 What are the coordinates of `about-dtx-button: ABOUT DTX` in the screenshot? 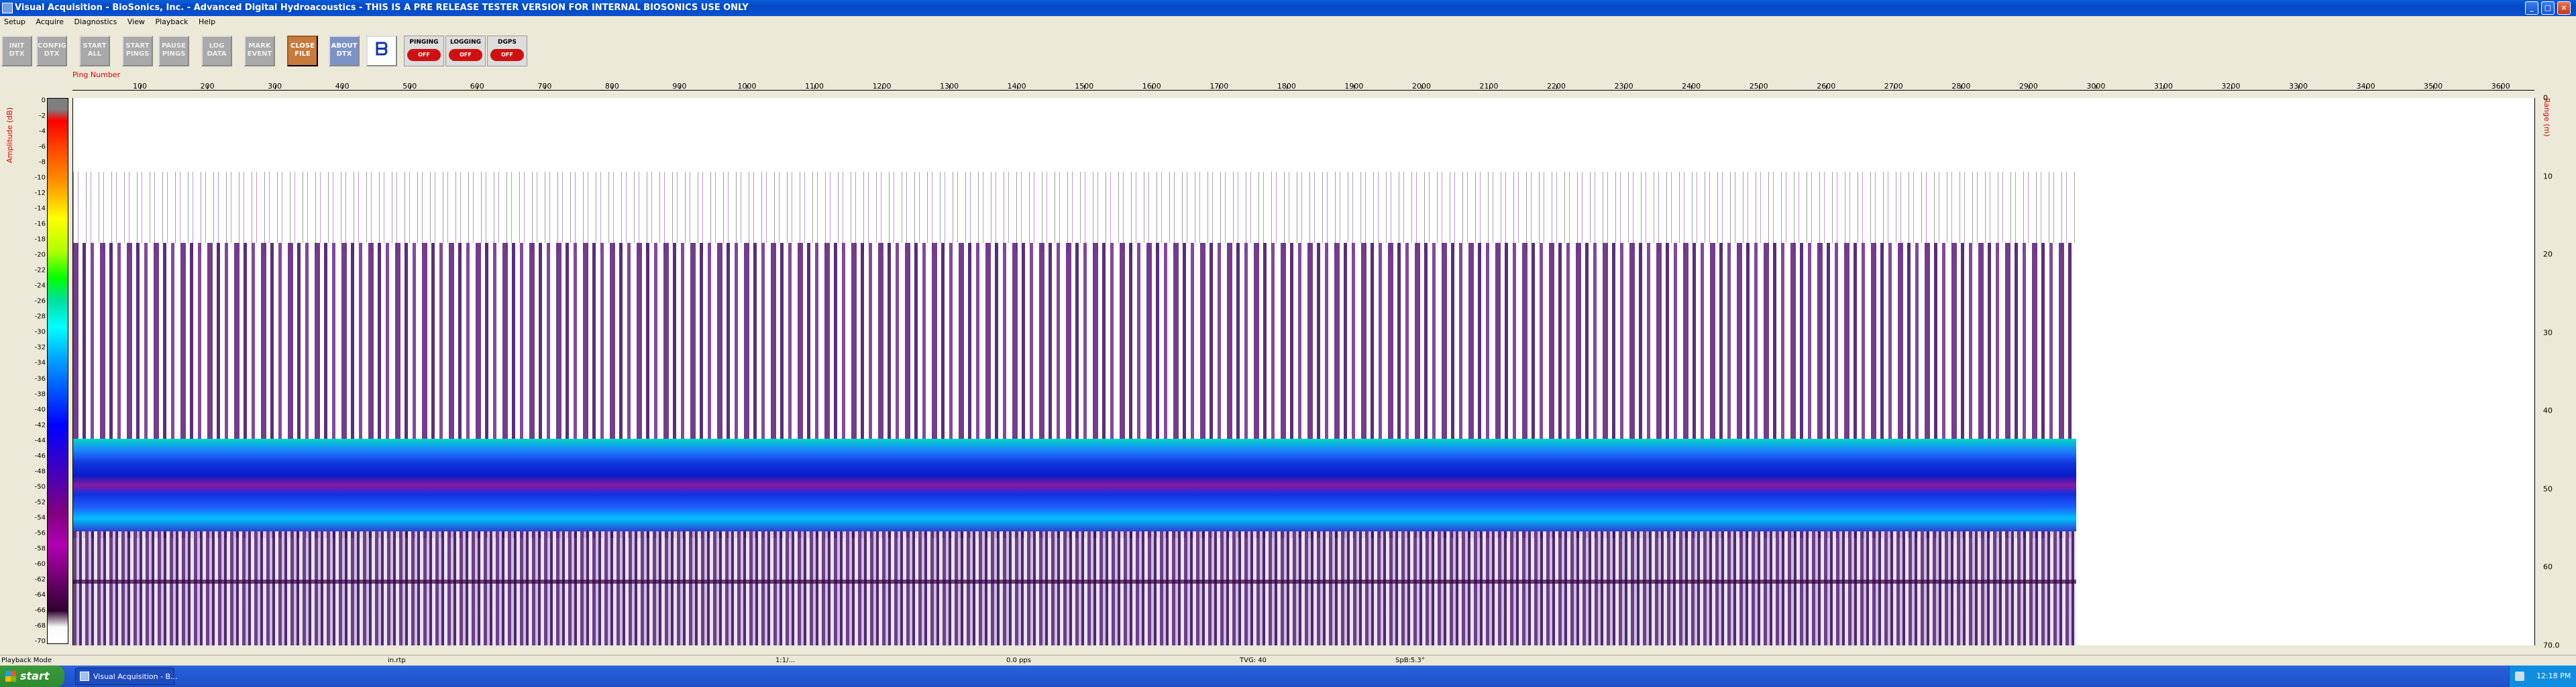 It's located at (344, 51).